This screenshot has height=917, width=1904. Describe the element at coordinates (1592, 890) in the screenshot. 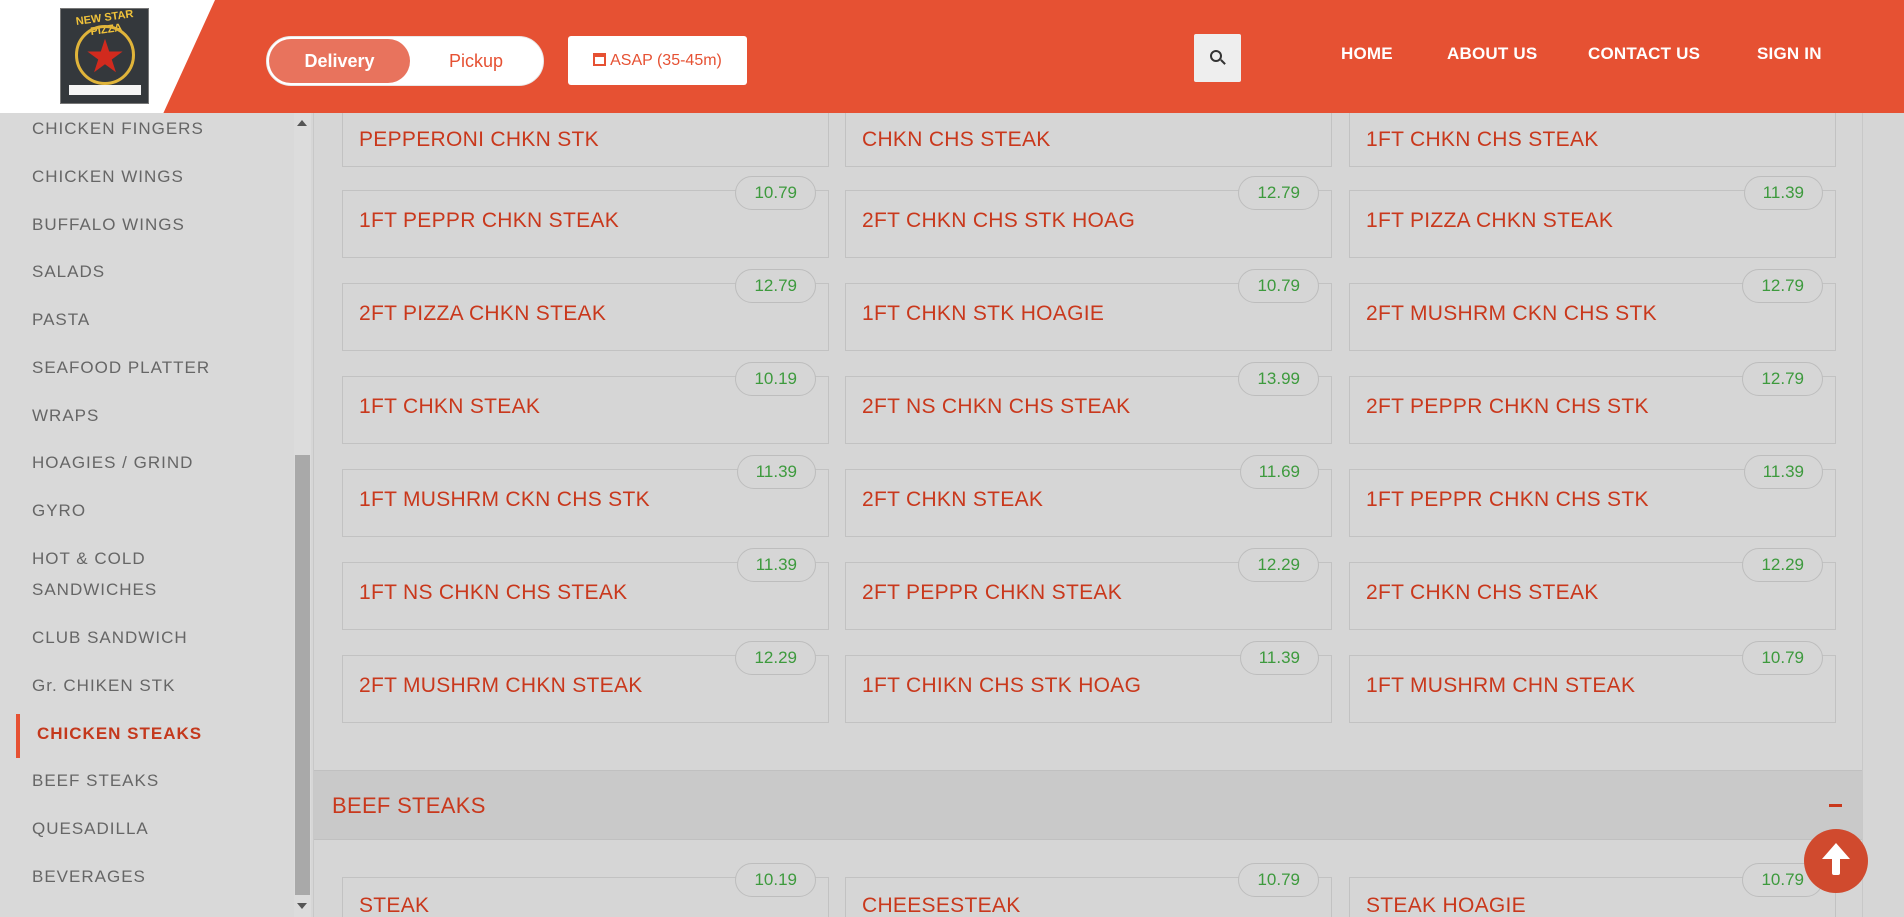

I see `menu-item-card: STEAK HOAGIE 10.79` at that location.